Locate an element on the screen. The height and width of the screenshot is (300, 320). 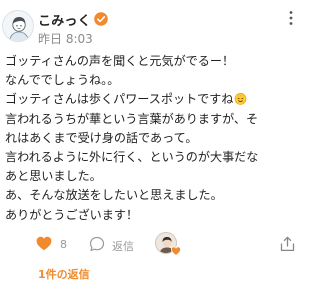
smiling-face-icon is located at coordinates (241, 99).